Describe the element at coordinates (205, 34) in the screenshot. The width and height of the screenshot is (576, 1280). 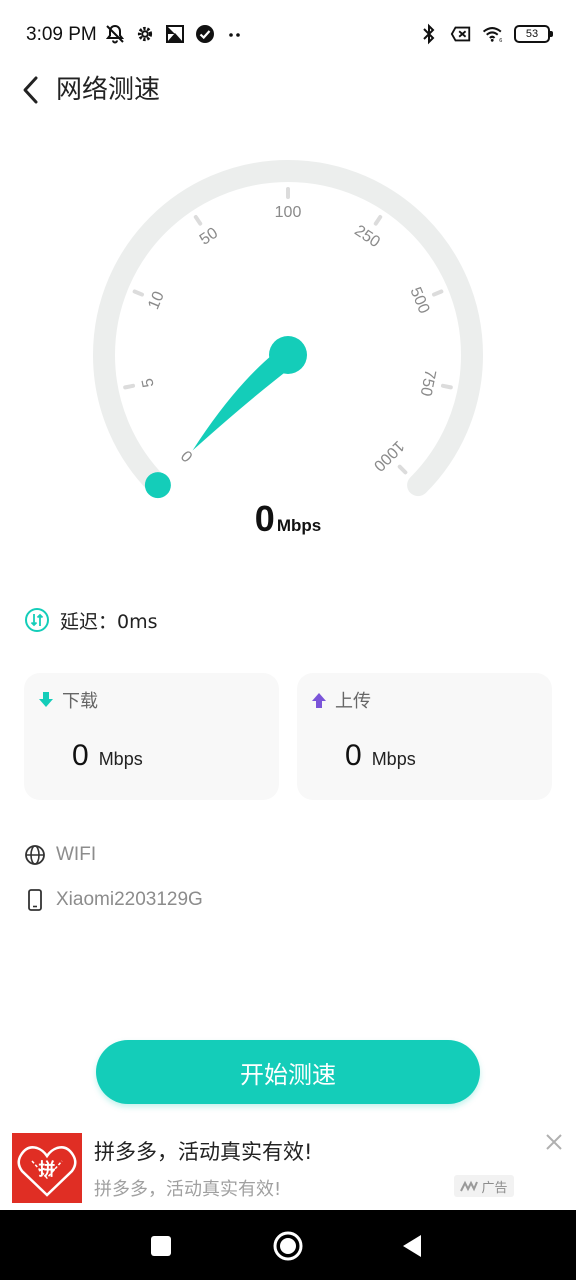
I see `check-badge-icon` at that location.